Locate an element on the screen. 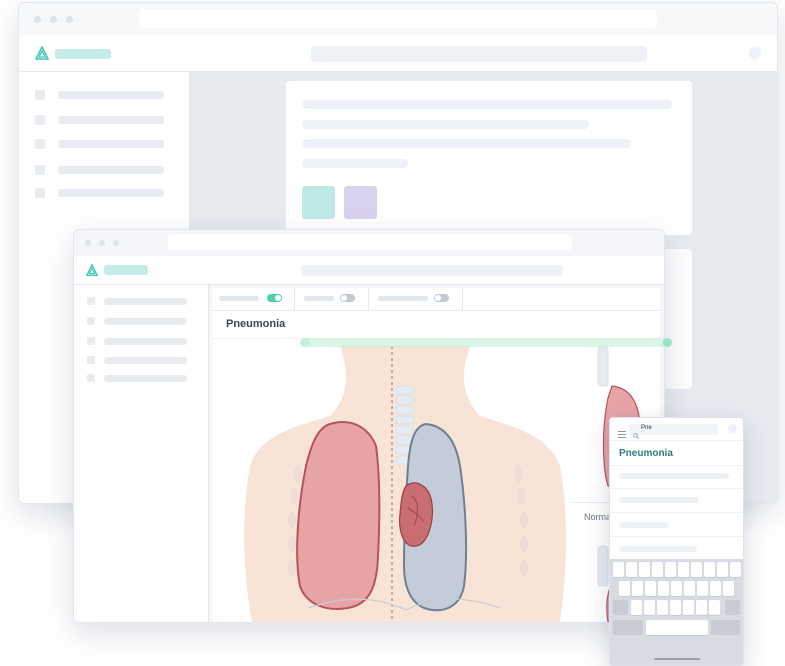 The height and width of the screenshot is (666, 785). purple-swatch is located at coordinates (360, 202).